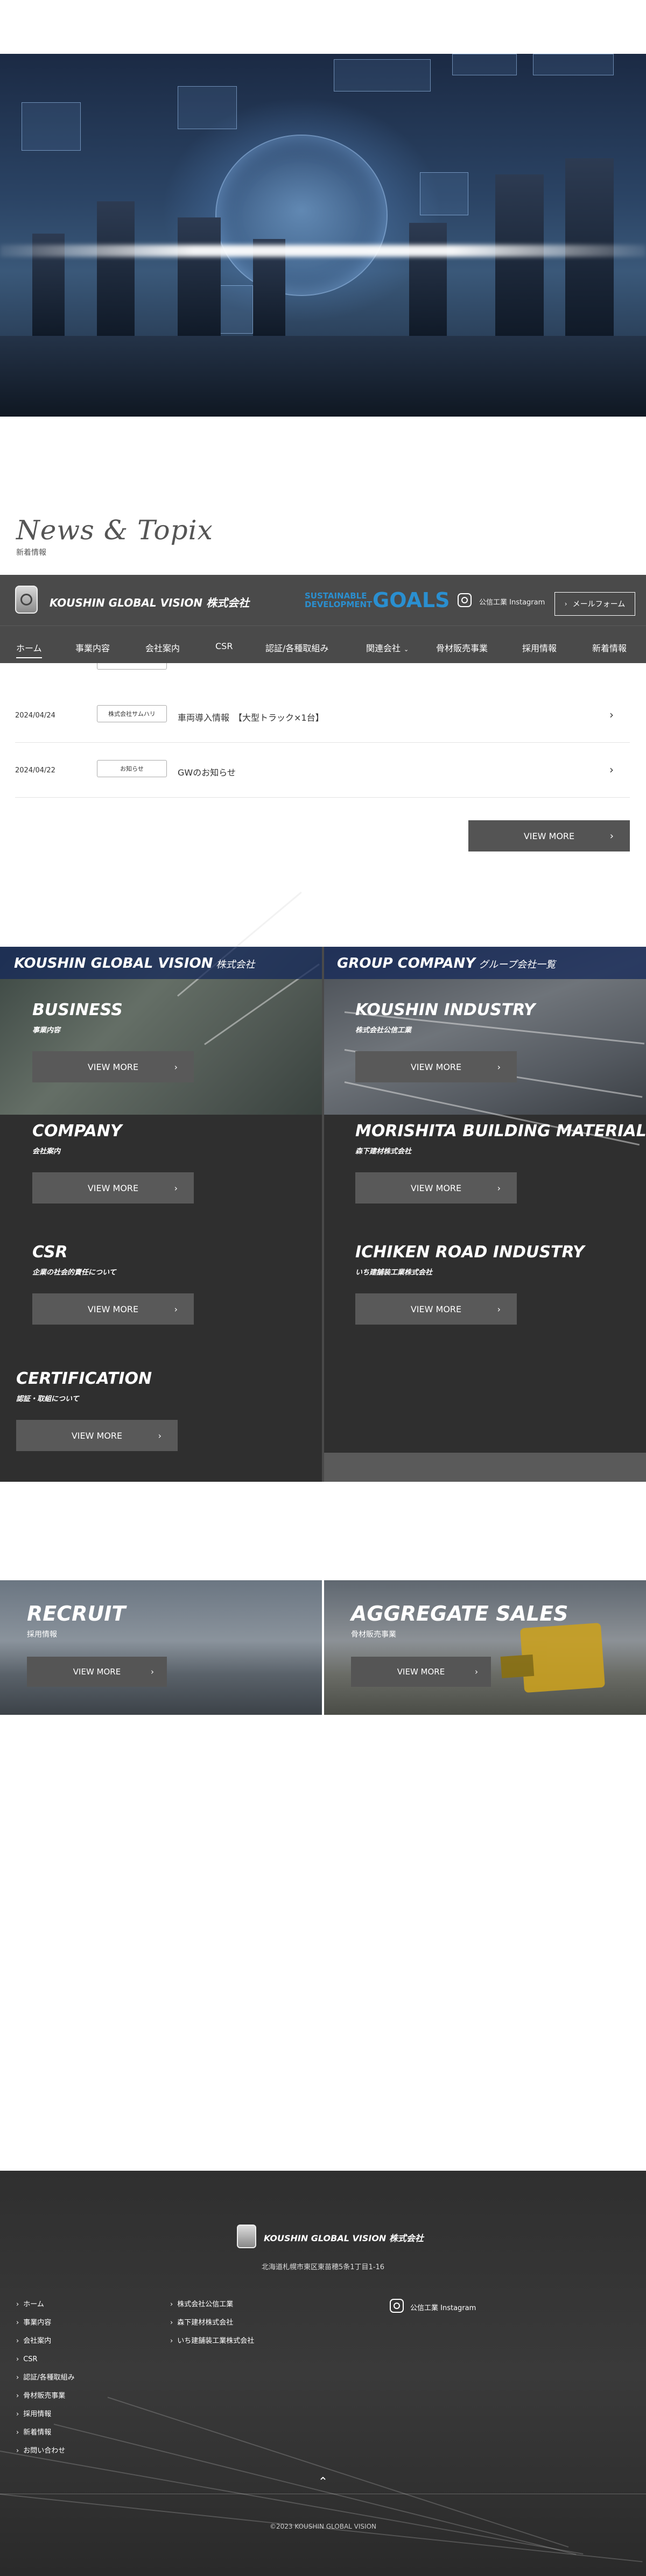 The width and height of the screenshot is (646, 2576). Describe the element at coordinates (45, 2433) in the screenshot. I see `footer-link-news: 新着情報` at that location.